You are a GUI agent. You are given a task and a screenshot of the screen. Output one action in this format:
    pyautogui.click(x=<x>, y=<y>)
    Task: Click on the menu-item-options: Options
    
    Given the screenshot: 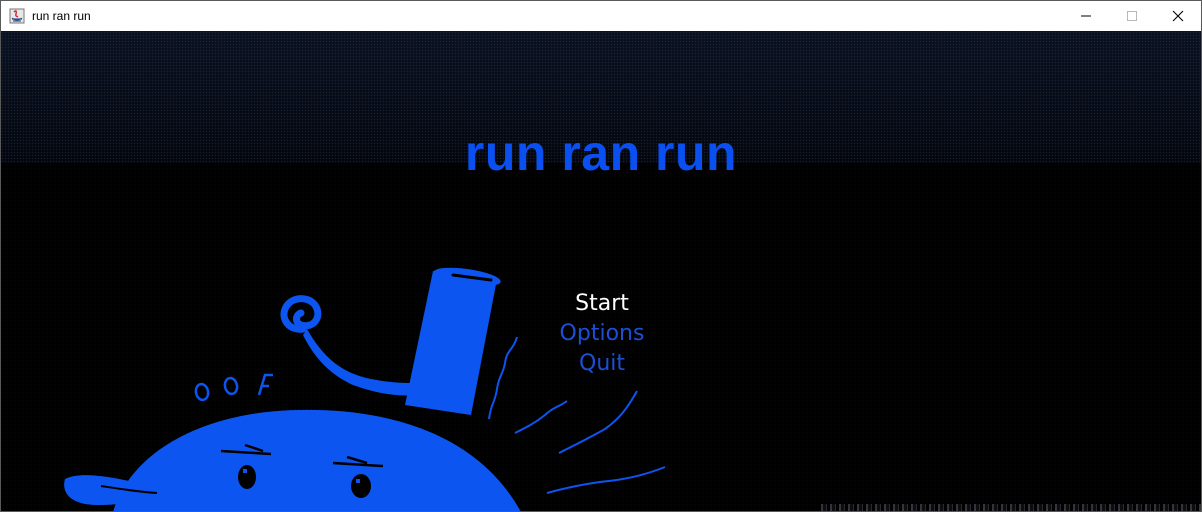 What is the action you would take?
    pyautogui.click(x=602, y=334)
    